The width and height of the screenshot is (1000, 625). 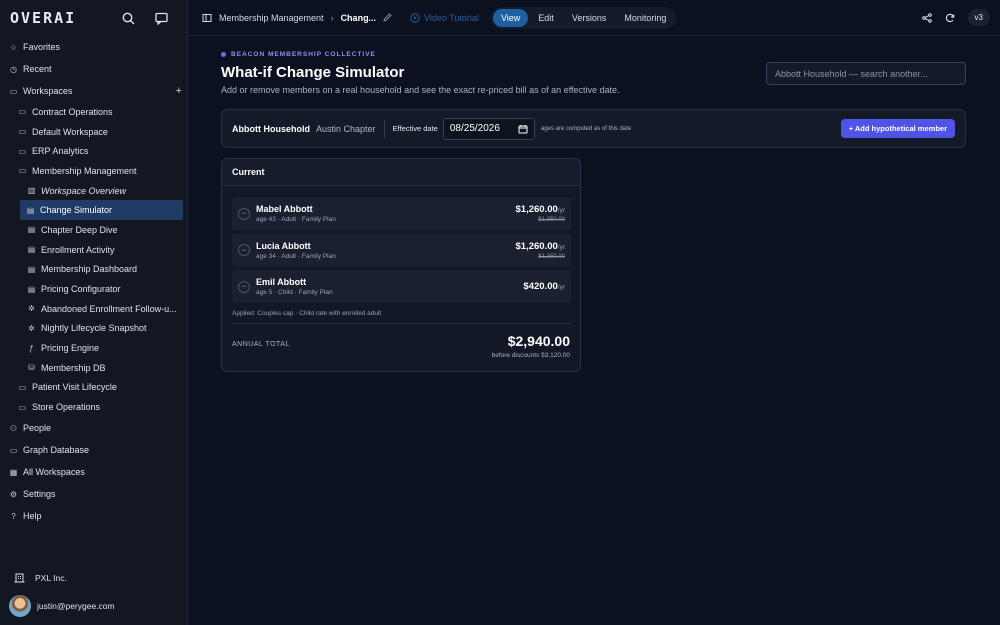 I want to click on refresh-icon, so click(x=950, y=18).